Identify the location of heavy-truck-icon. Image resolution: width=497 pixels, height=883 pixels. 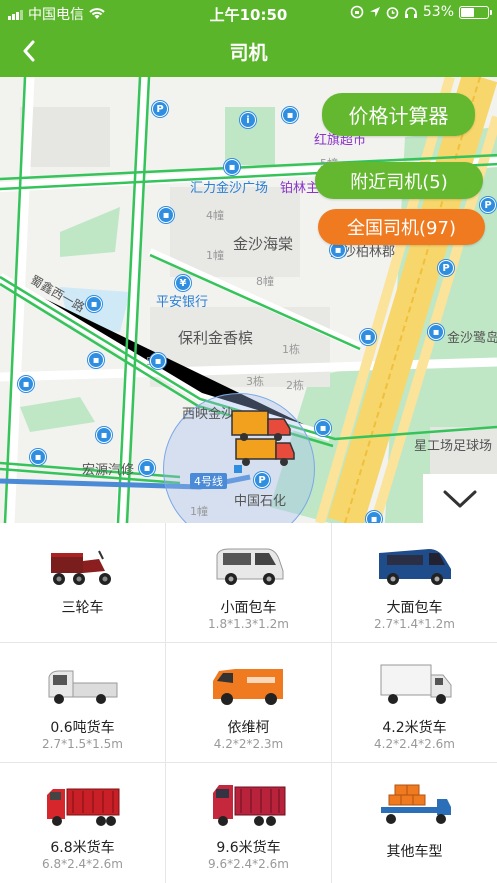
(249, 805).